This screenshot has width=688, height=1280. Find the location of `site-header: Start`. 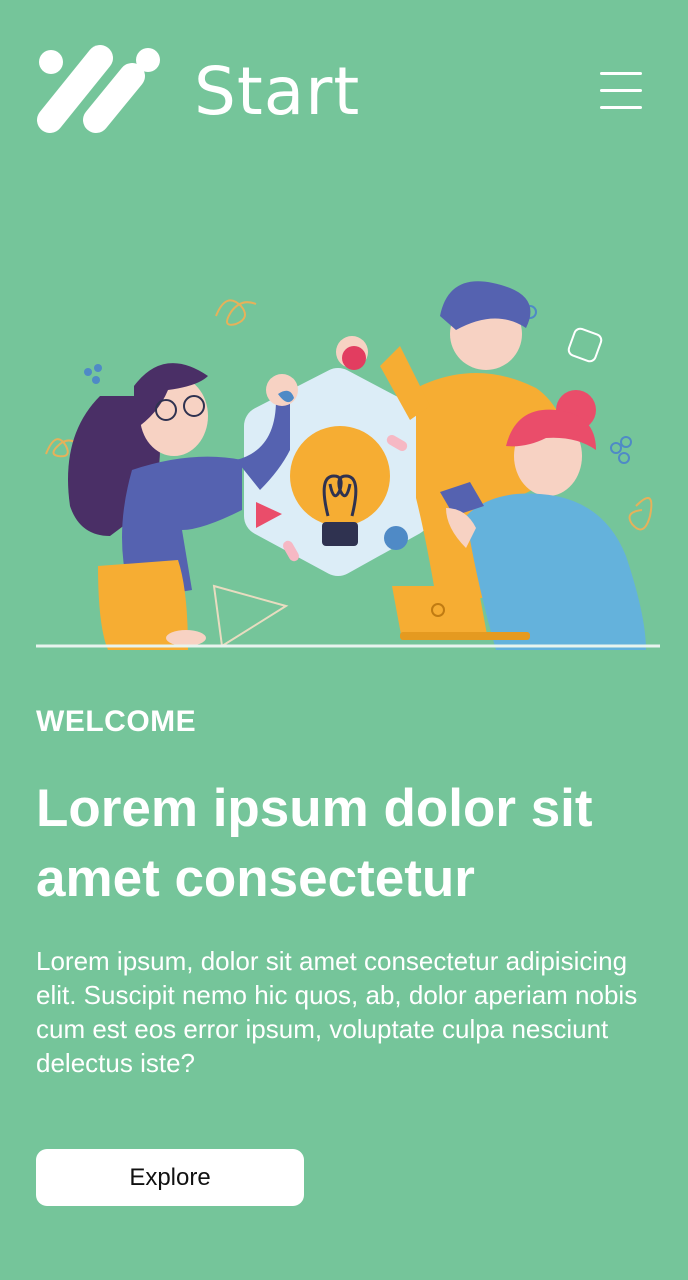

site-header: Start is located at coordinates (344, 90).